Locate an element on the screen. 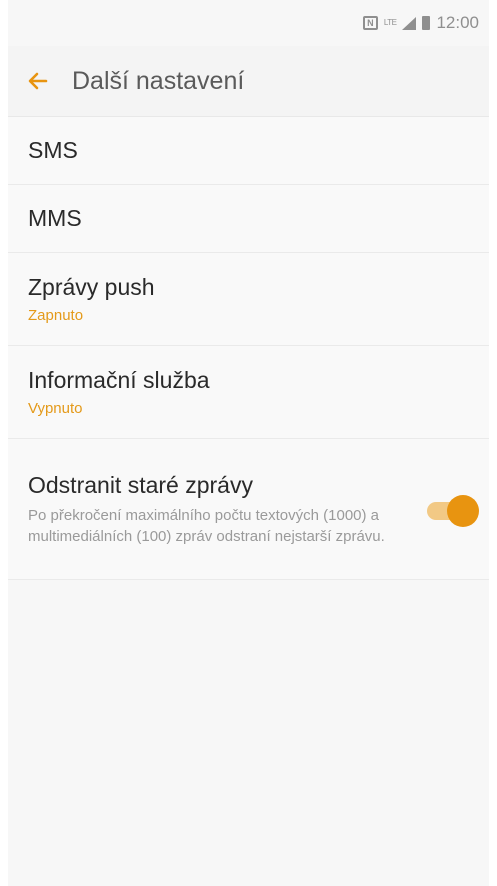  app-header: Další nastavení is located at coordinates (248, 81).